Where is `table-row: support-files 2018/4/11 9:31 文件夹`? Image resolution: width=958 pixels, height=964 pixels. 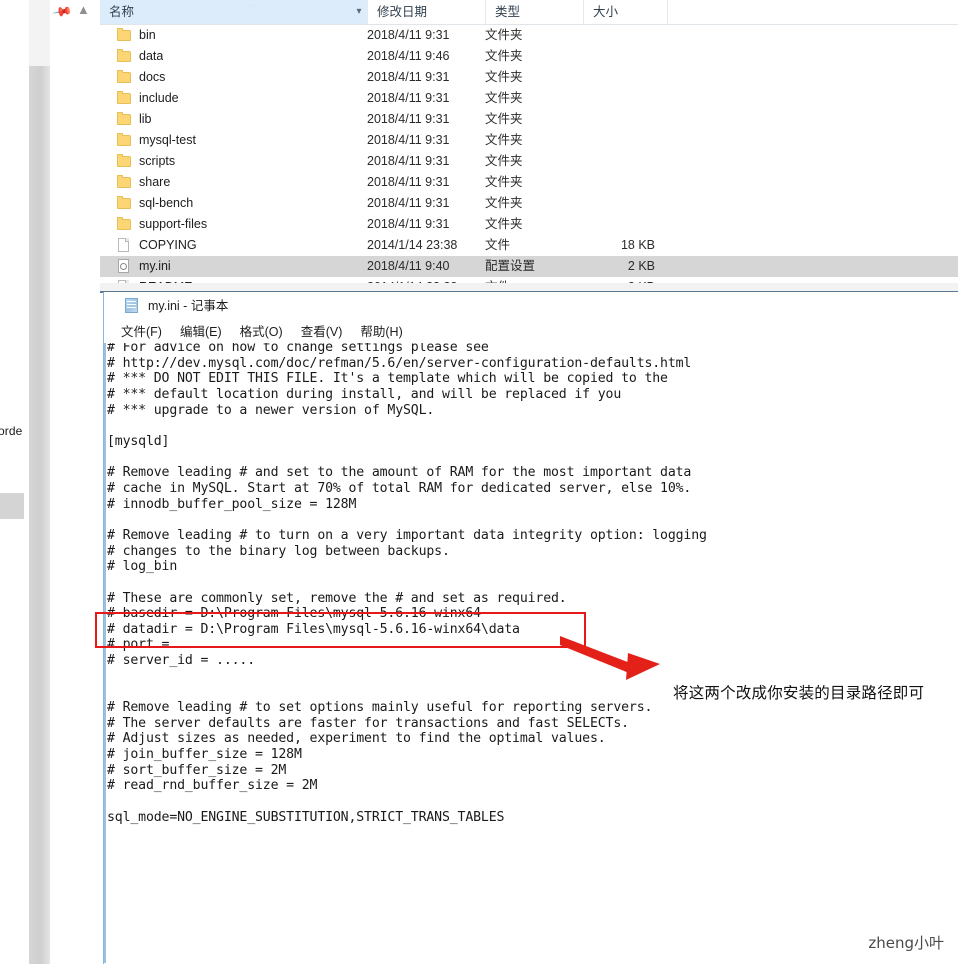 table-row: support-files 2018/4/11 9:31 文件夹 is located at coordinates (529, 224).